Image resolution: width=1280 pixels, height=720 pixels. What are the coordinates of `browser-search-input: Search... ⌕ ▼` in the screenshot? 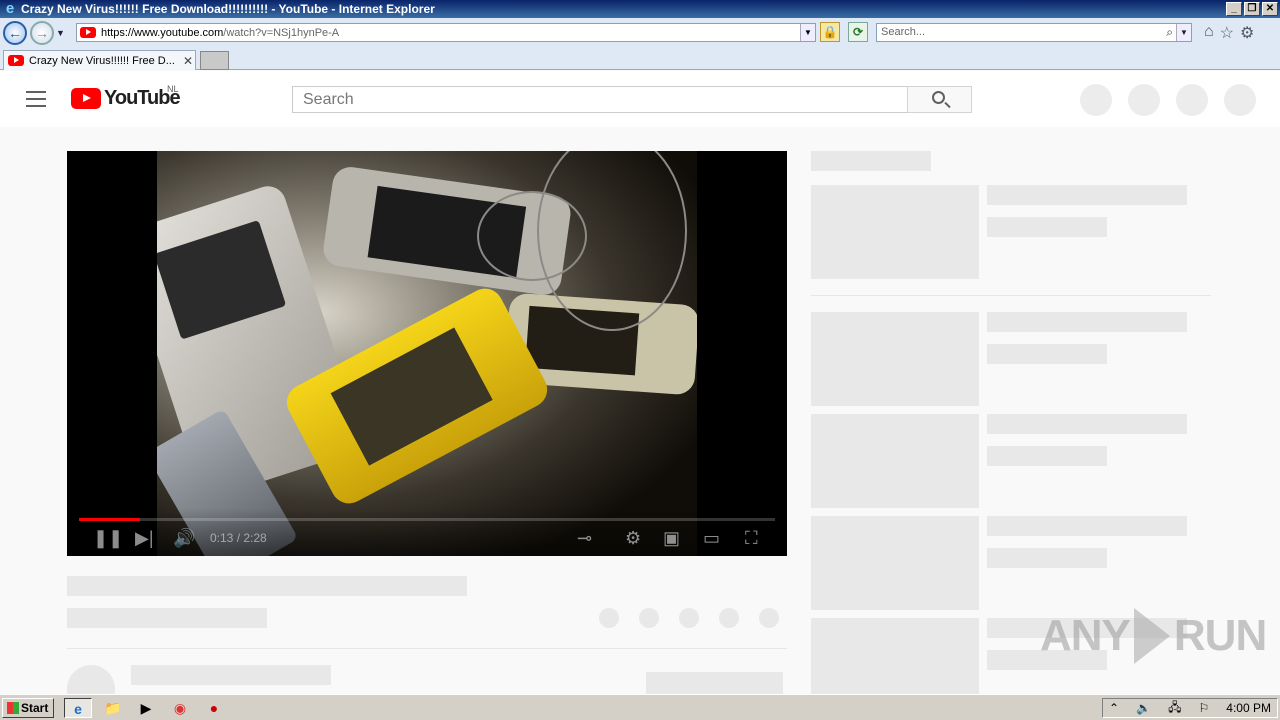 It's located at (1034, 32).